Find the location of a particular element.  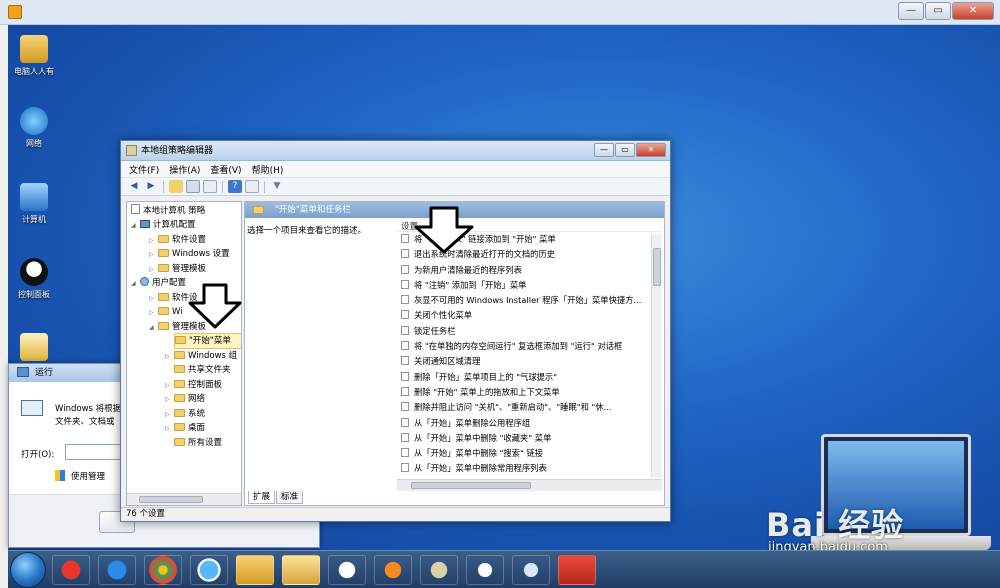

computer-icon is located at coordinates (145, 224).